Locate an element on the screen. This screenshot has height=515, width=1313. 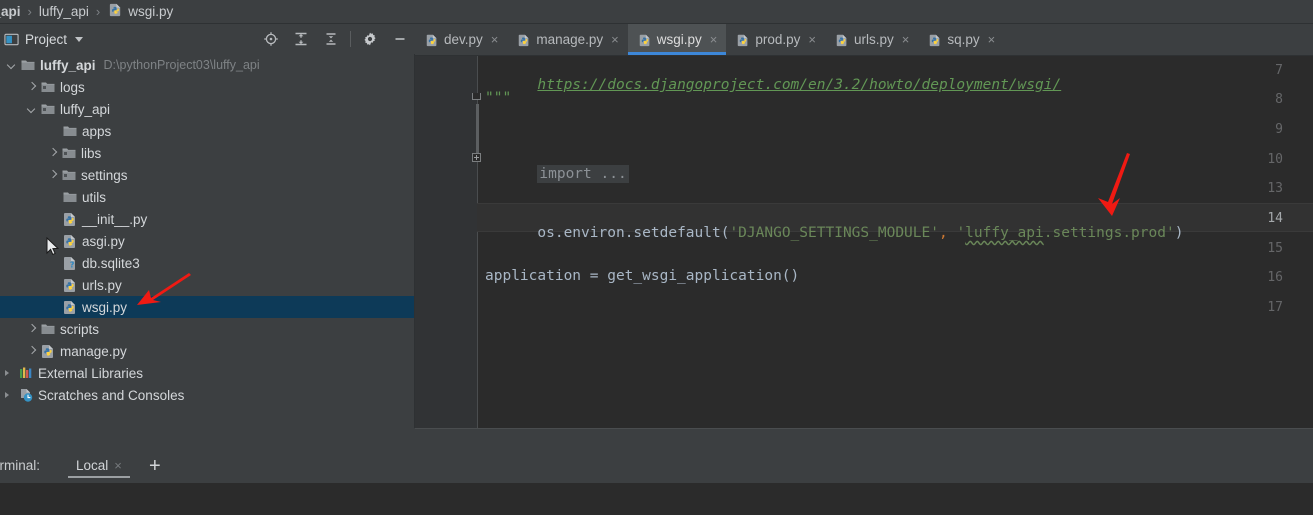
tree-row-libs: libs is located at coordinates (207, 153).